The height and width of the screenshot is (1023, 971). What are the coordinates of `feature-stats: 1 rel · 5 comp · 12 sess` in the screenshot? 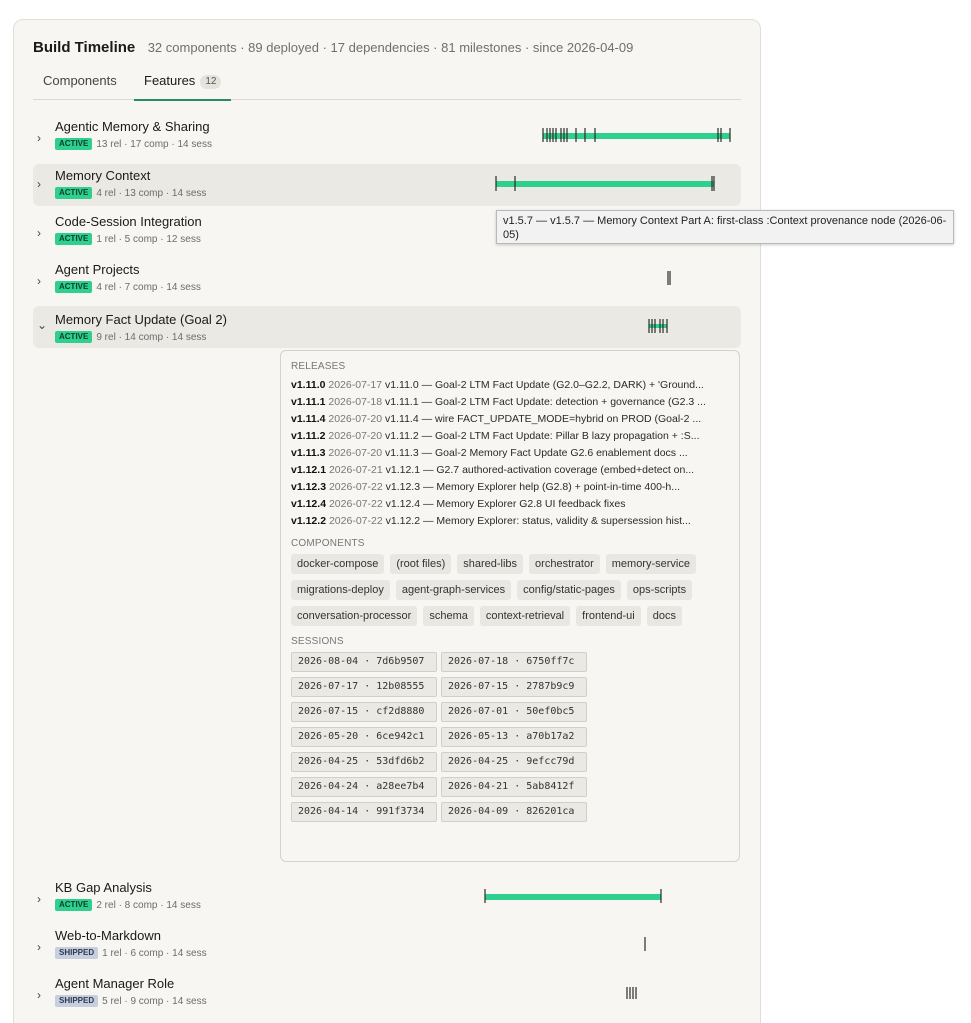 It's located at (148, 239).